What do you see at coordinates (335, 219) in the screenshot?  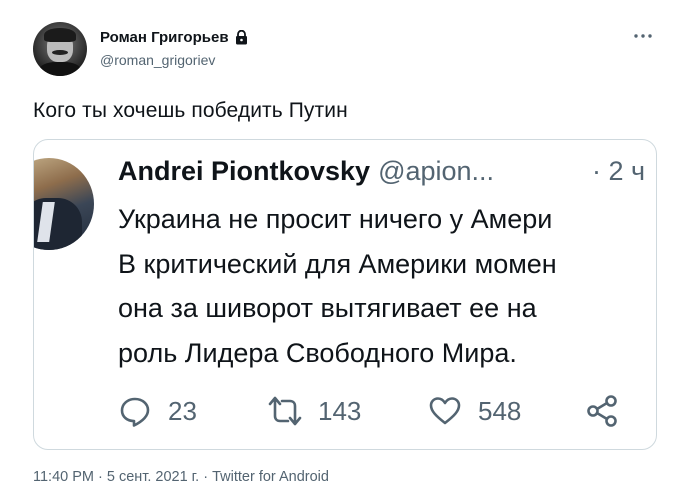 I see `embedded-text-line: Украина не просит ничего у Амери` at bounding box center [335, 219].